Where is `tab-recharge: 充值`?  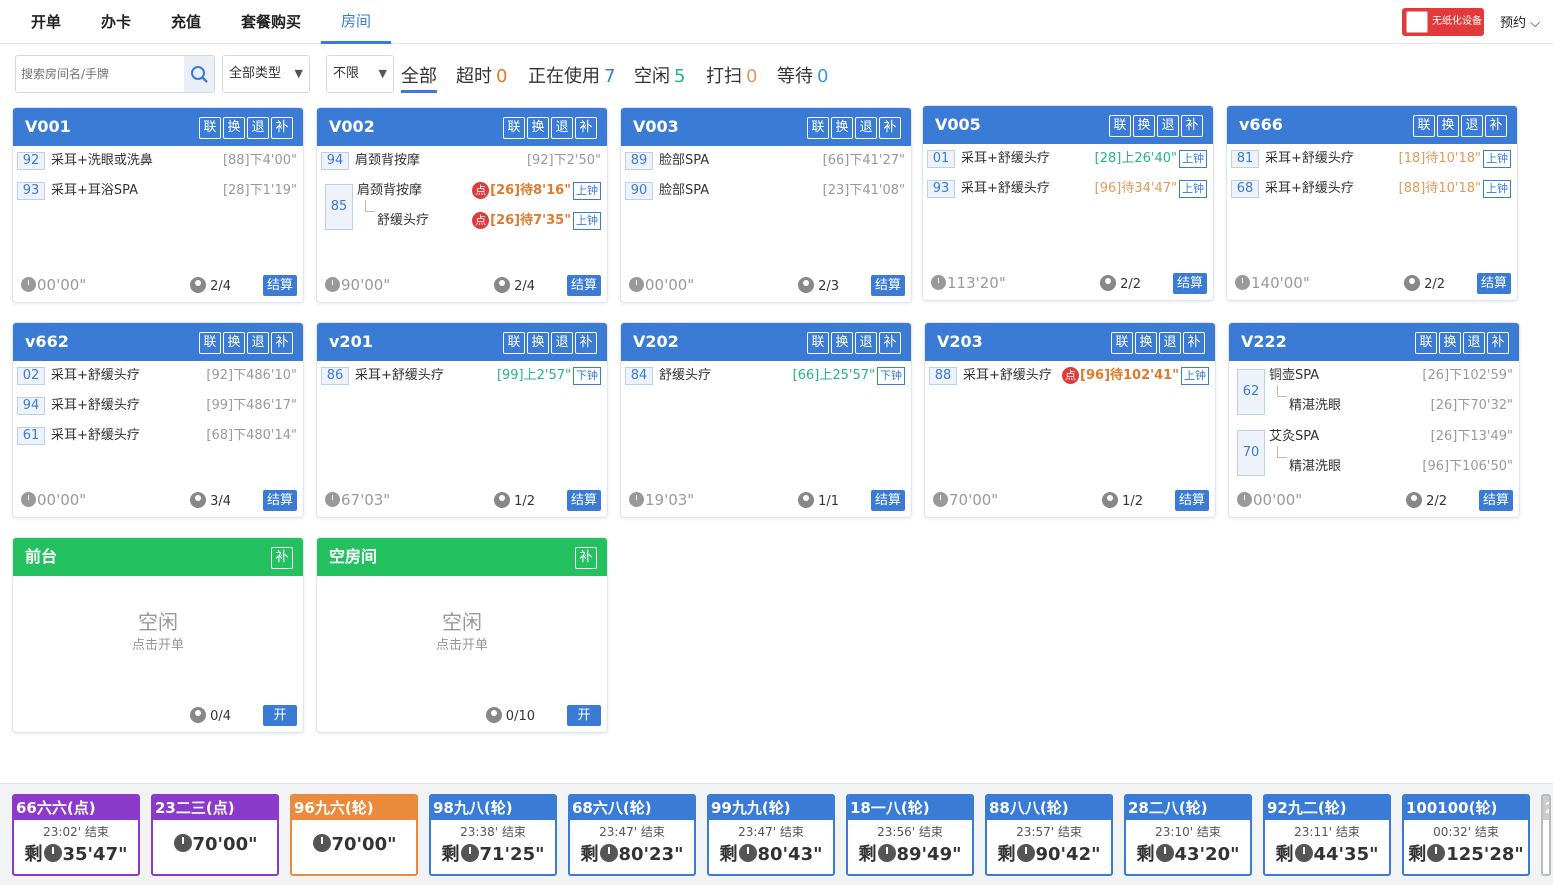 tab-recharge: 充值 is located at coordinates (186, 22).